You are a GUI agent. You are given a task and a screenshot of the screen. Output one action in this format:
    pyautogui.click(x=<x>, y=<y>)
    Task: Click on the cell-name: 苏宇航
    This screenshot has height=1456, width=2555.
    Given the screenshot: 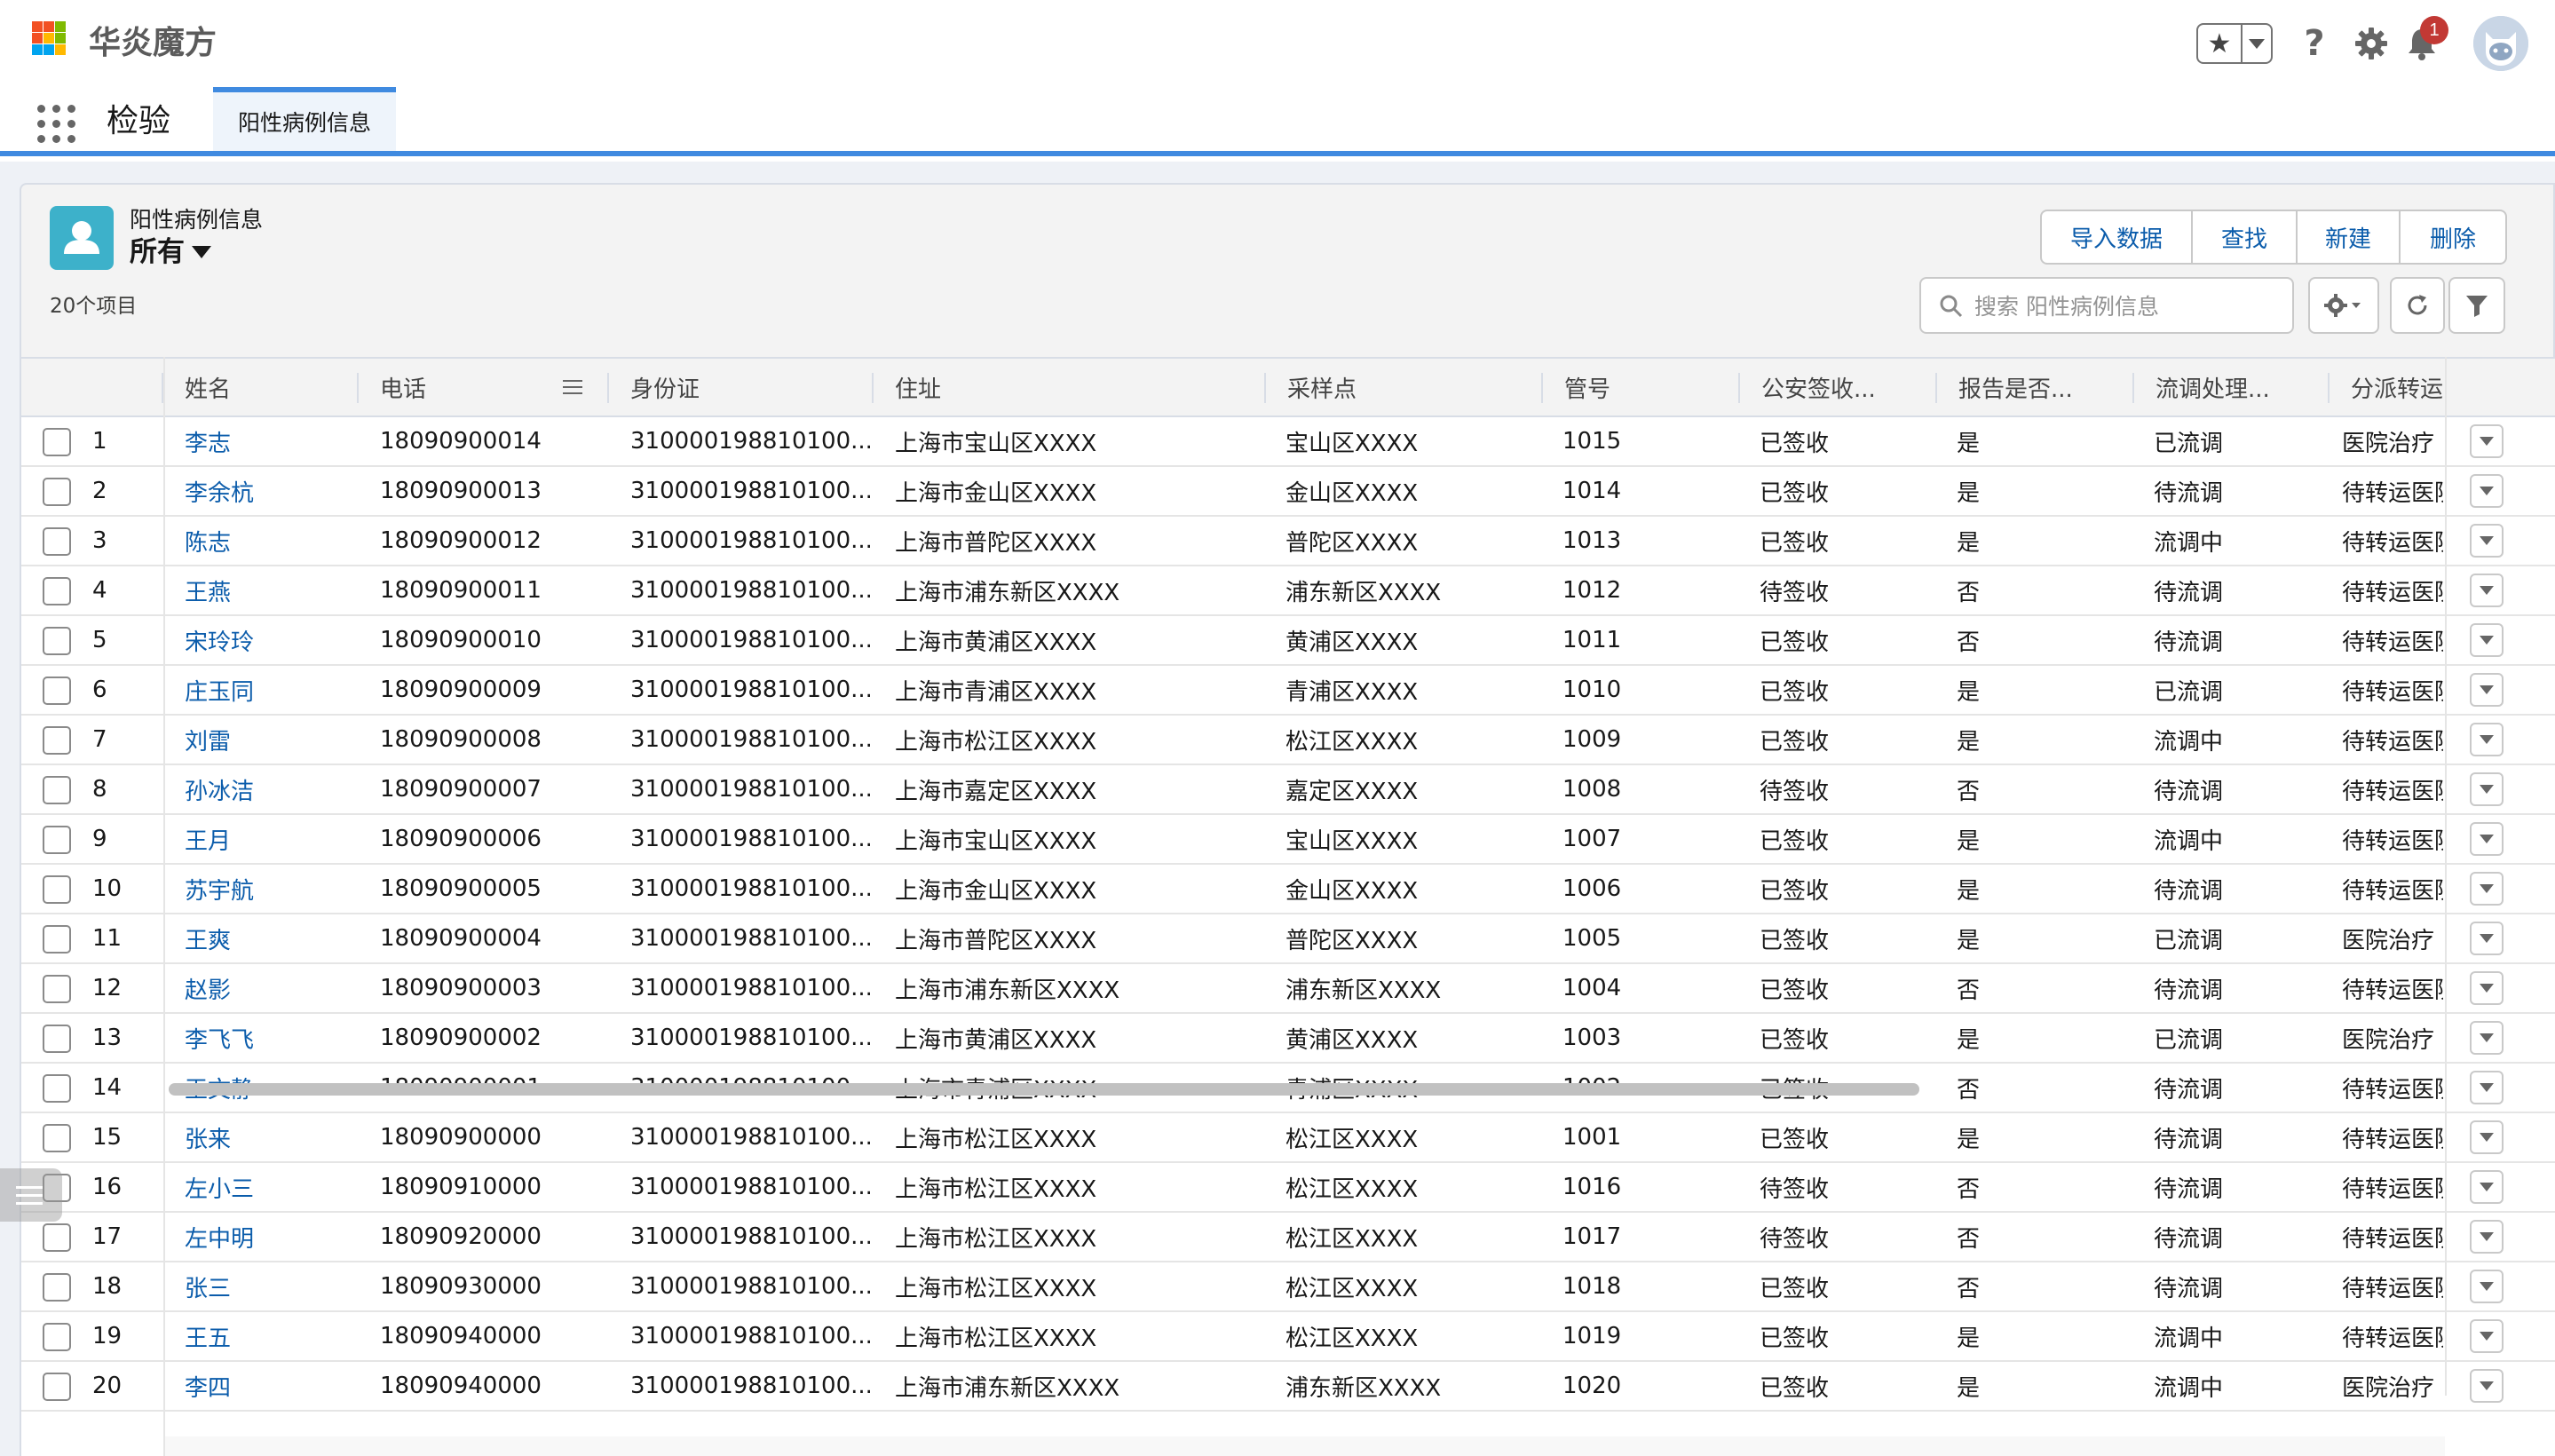 What is the action you would take?
    pyautogui.click(x=269, y=889)
    